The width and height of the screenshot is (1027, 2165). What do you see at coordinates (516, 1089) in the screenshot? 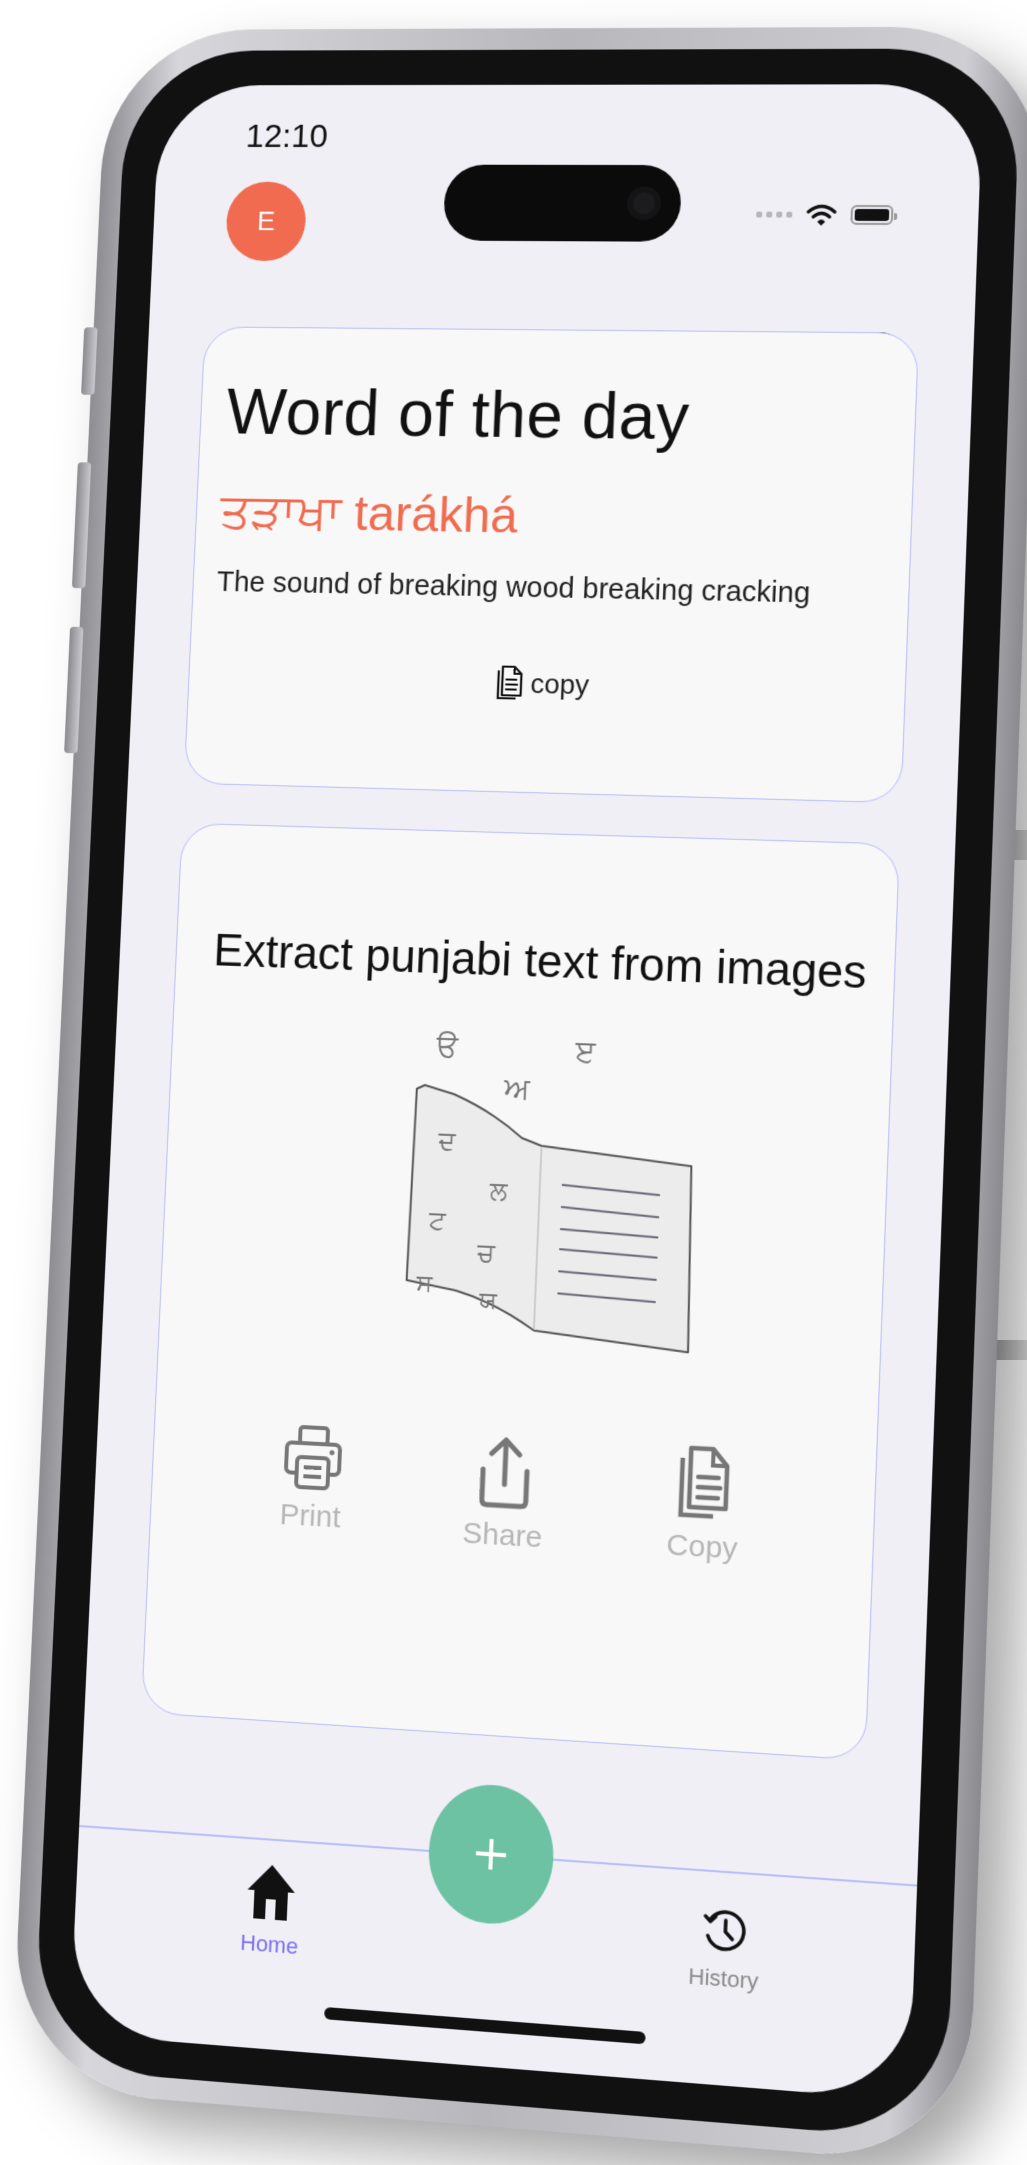
I see `letter-aira: ਅ` at bounding box center [516, 1089].